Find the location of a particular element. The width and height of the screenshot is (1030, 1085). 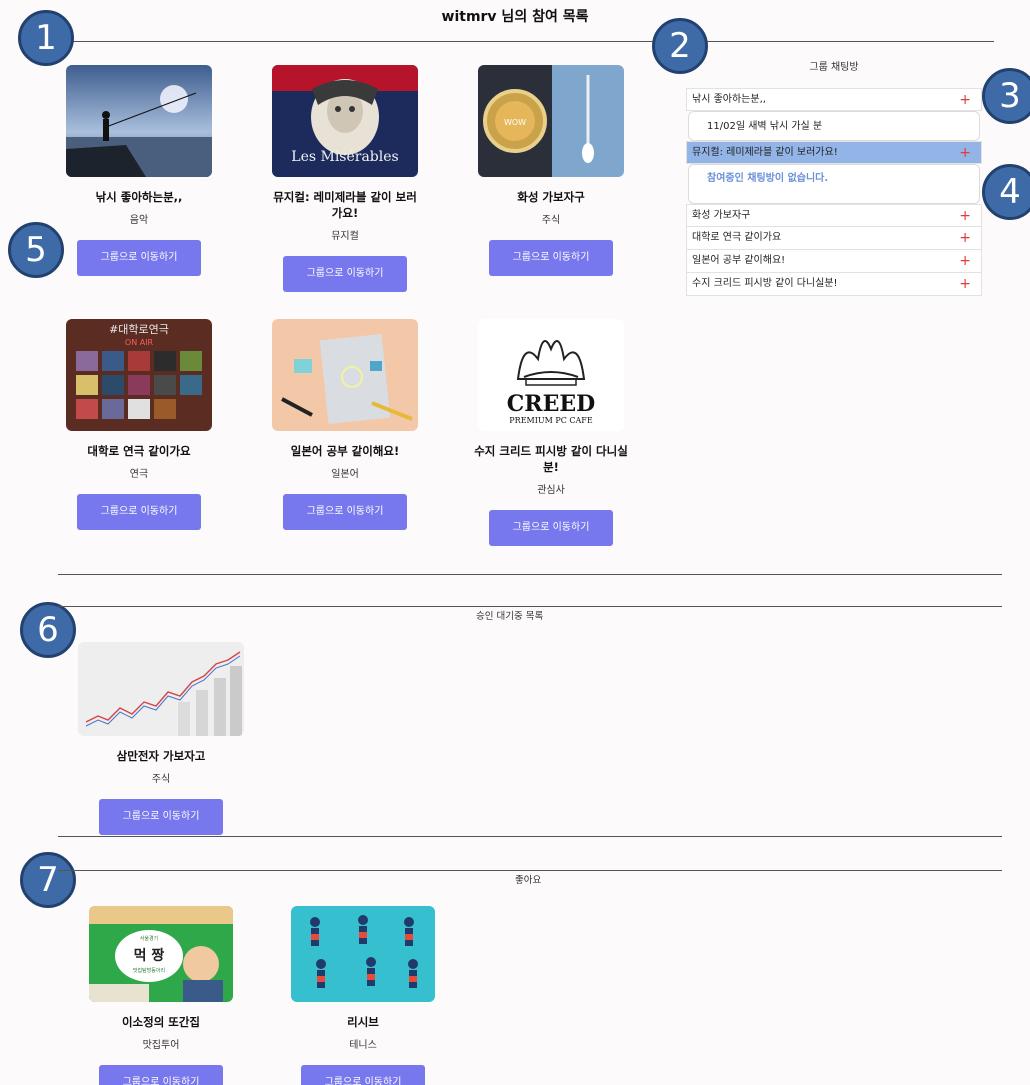

group-card: 리시브 테니스 그룹으로 이동하기 is located at coordinates (363, 995).